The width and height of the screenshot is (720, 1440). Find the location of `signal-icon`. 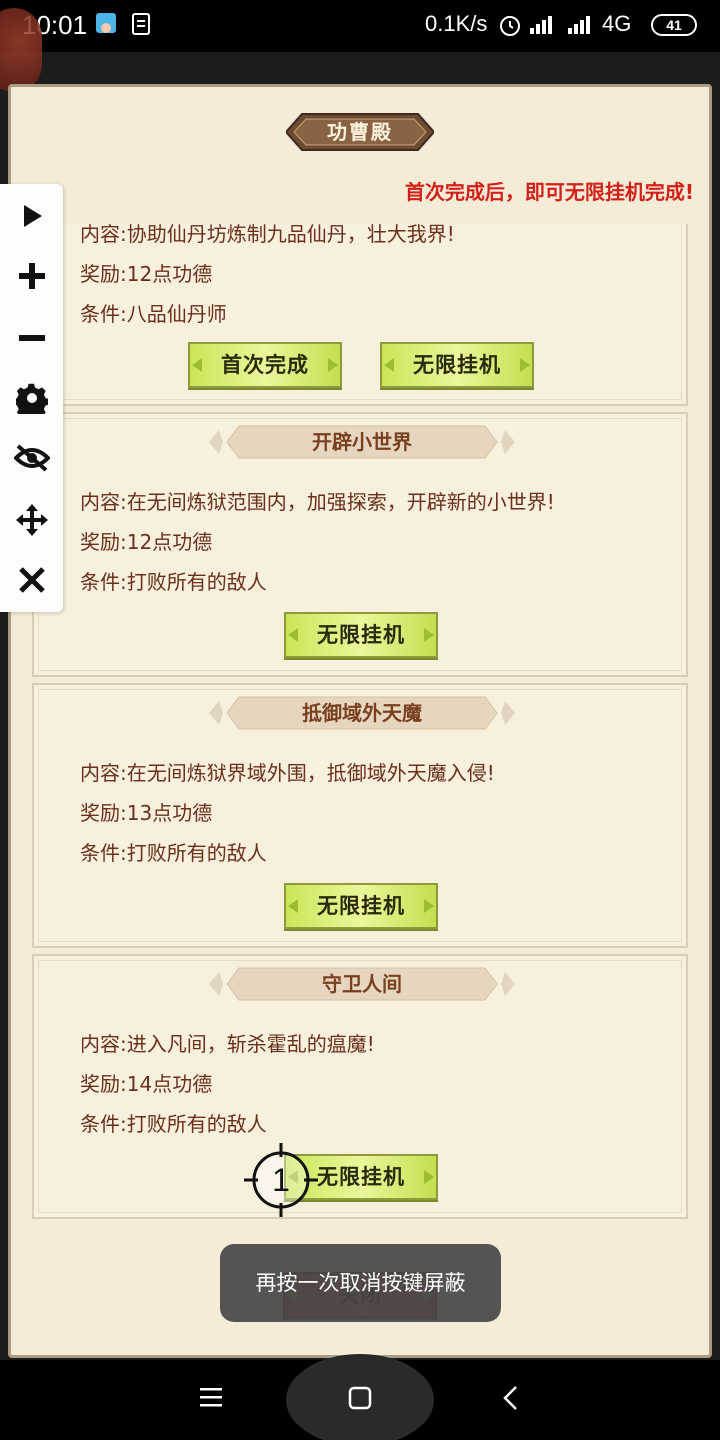

signal-icon is located at coordinates (544, 24).